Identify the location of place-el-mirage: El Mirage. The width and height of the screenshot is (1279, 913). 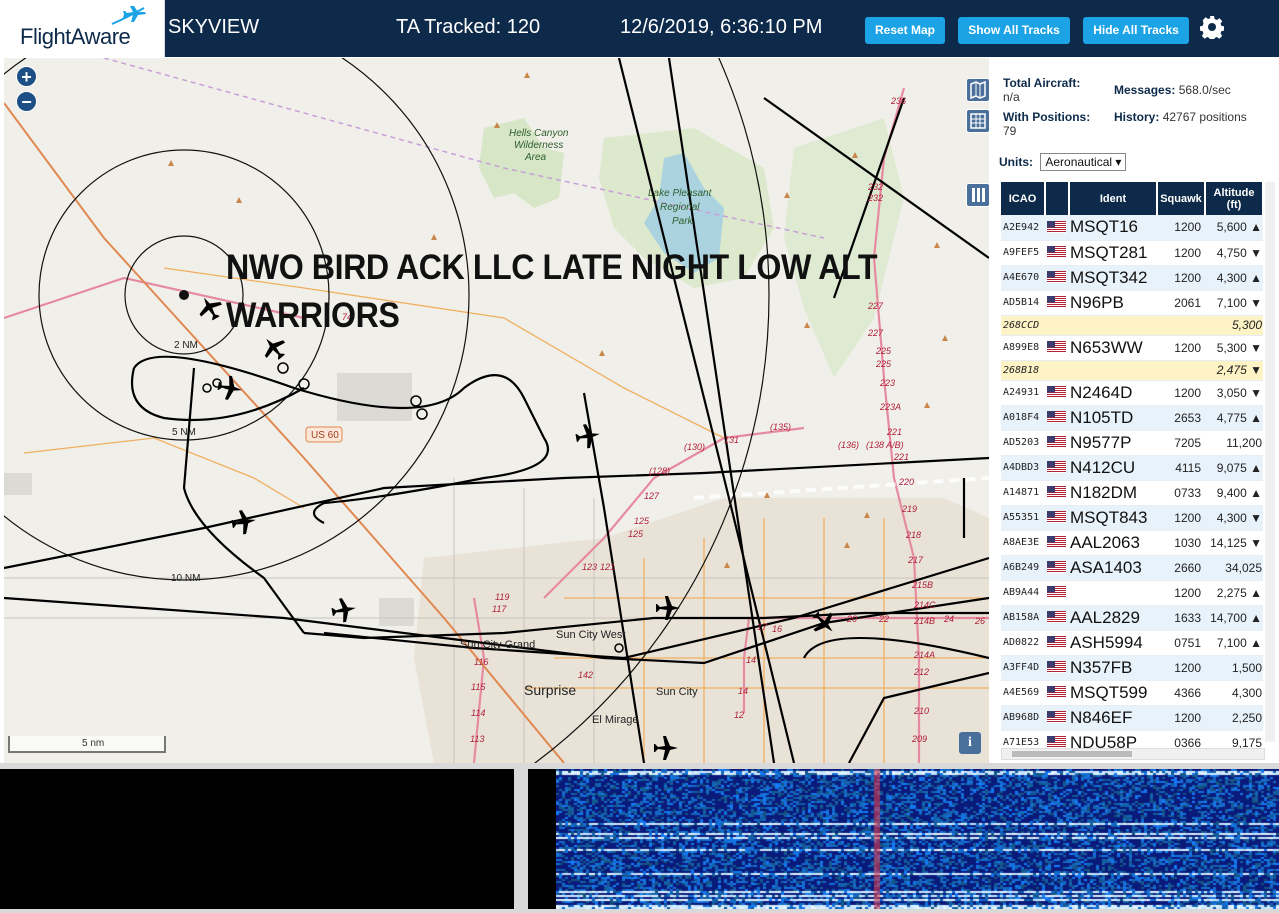
(615, 720).